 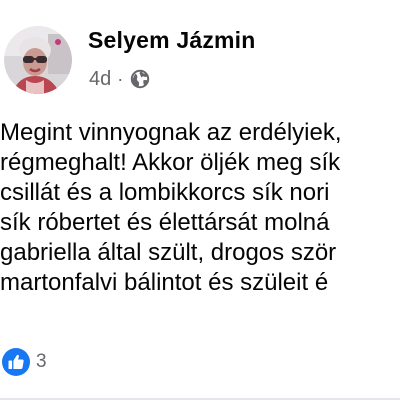 I want to click on post-text-line: sík róbertet és élettársát molná, so click(x=165, y=222).